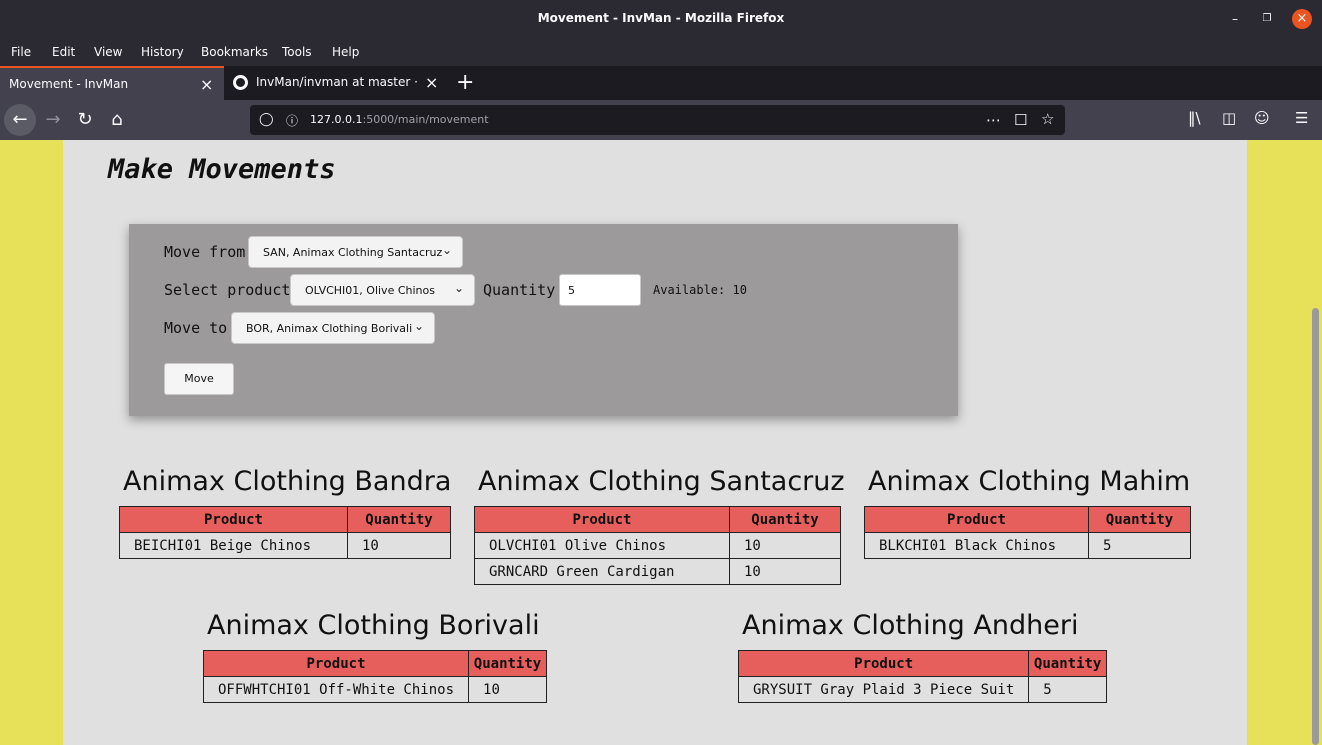  Describe the element at coordinates (287, 481) in the screenshot. I see `location-title-bandra: Animax Clothing Bandra` at that location.